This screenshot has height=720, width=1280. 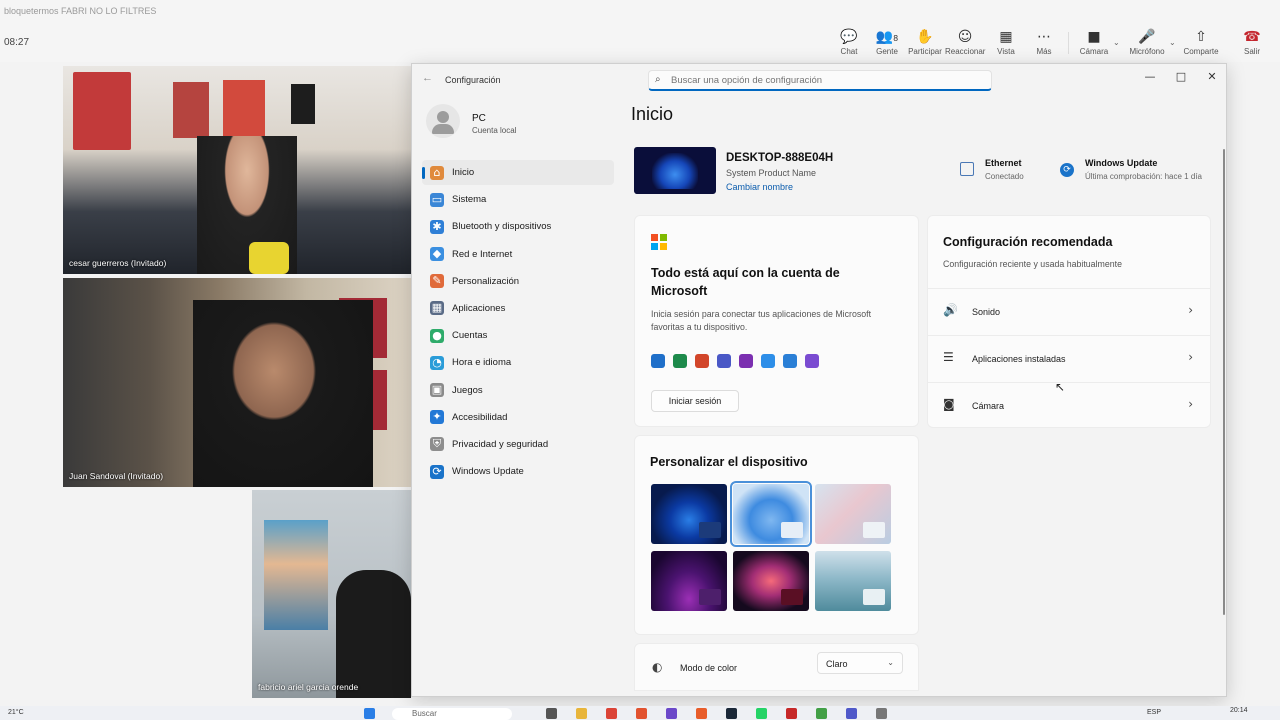 I want to click on camera-options-chevron-icon: ⌄, so click(x=1116, y=42).